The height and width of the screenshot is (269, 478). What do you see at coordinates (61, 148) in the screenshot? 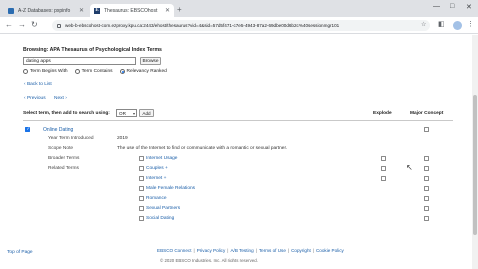
I see `scope-note-label: Scope Note` at bounding box center [61, 148].